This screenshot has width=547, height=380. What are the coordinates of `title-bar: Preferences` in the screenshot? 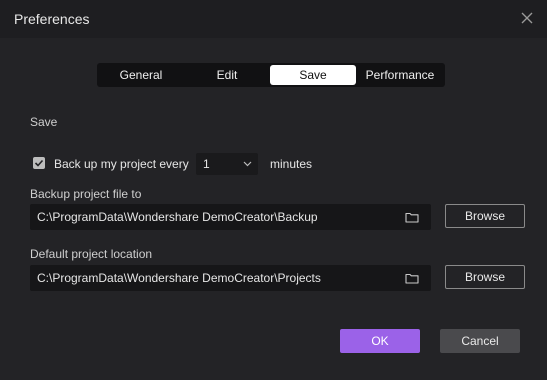 It's located at (273, 19).